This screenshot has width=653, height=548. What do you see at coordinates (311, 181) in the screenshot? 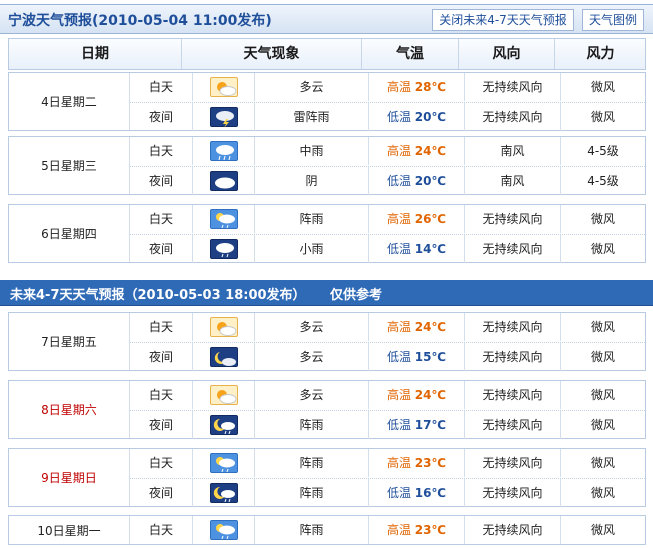
I see `weather-phenomenon: 阴` at bounding box center [311, 181].